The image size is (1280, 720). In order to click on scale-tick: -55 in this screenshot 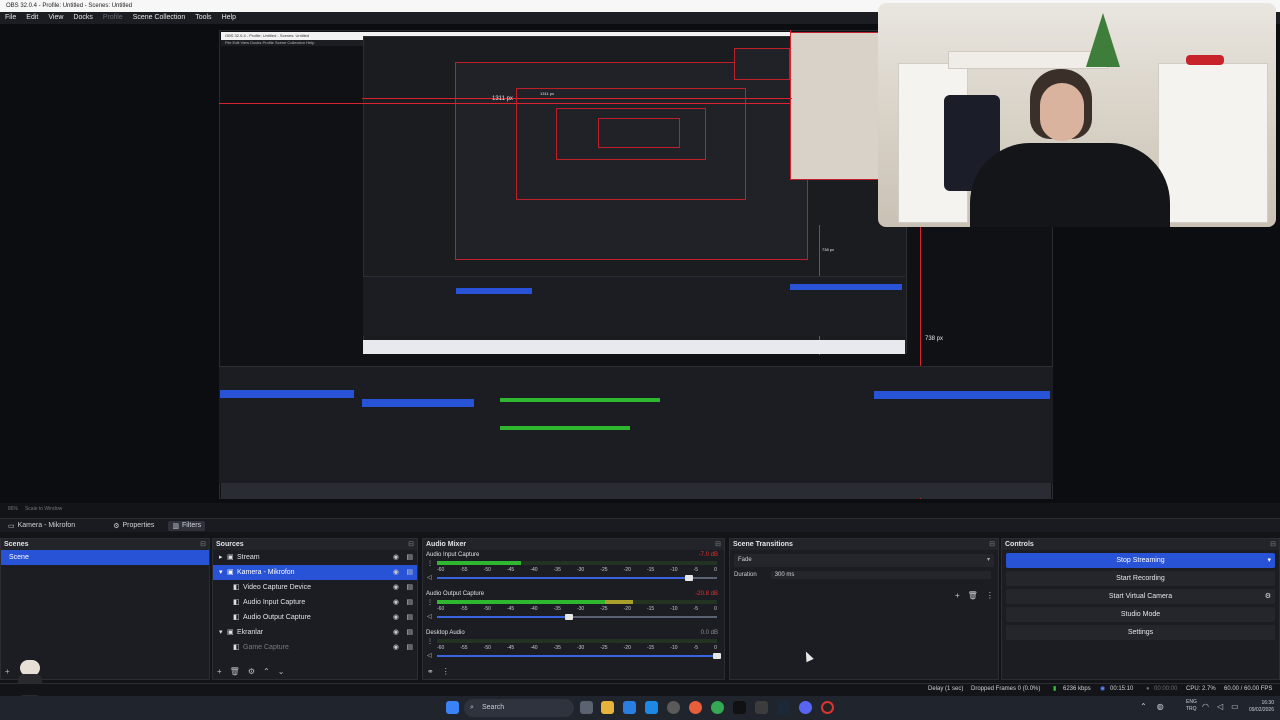, I will do `click(464, 570)`.